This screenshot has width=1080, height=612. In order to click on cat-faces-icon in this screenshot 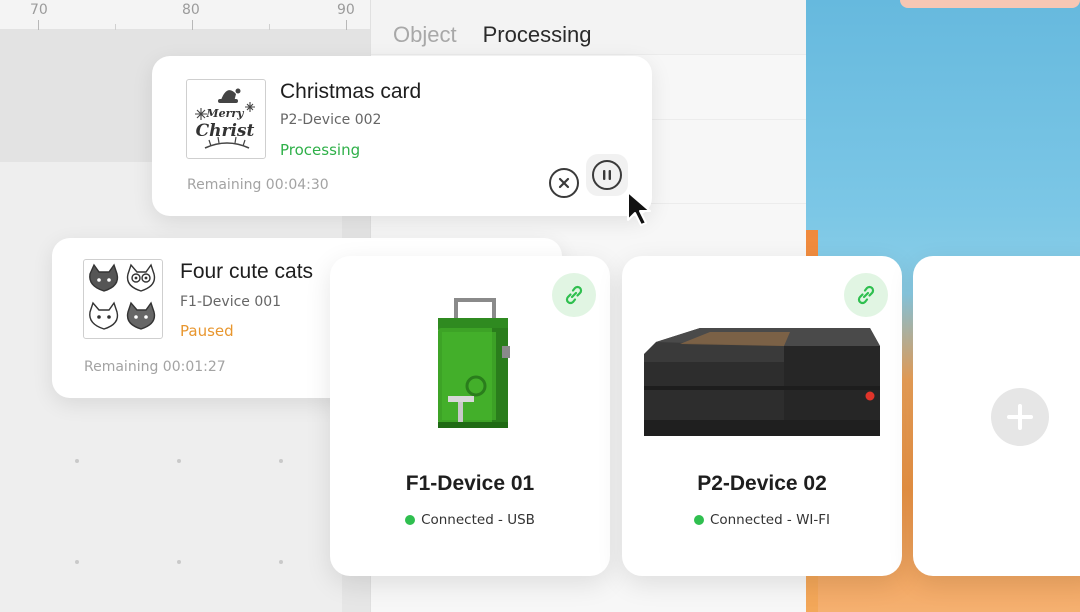, I will do `click(122, 296)`.